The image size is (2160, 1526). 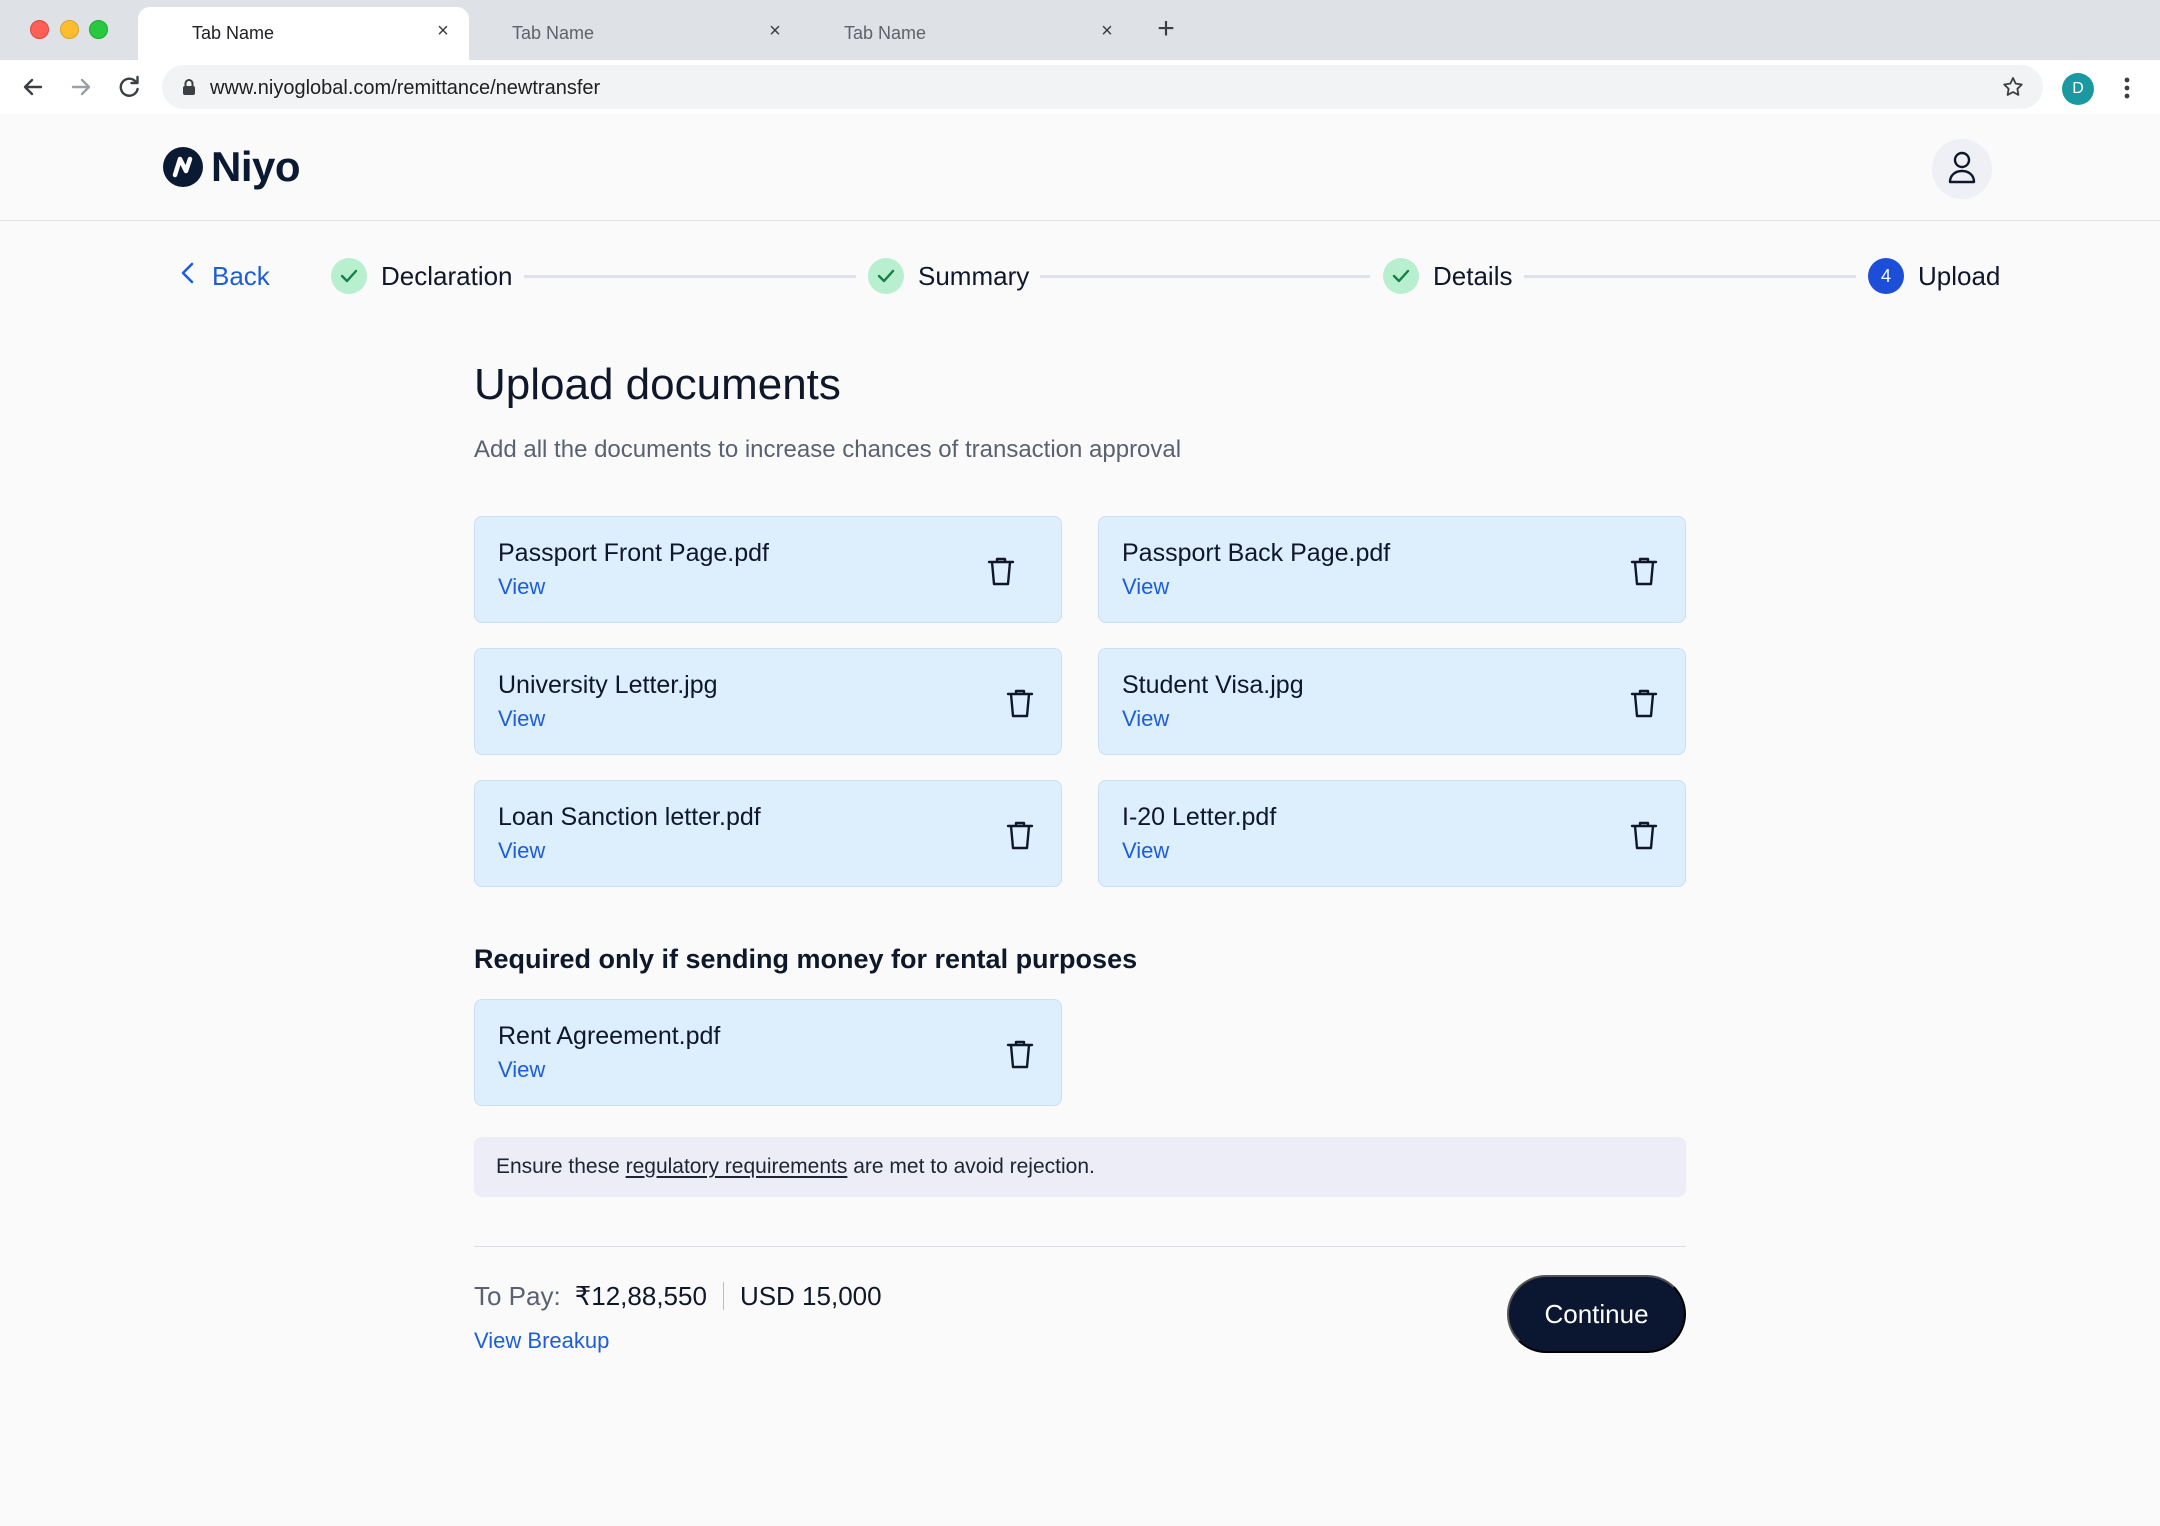 I want to click on step-label: Summary, so click(x=974, y=275).